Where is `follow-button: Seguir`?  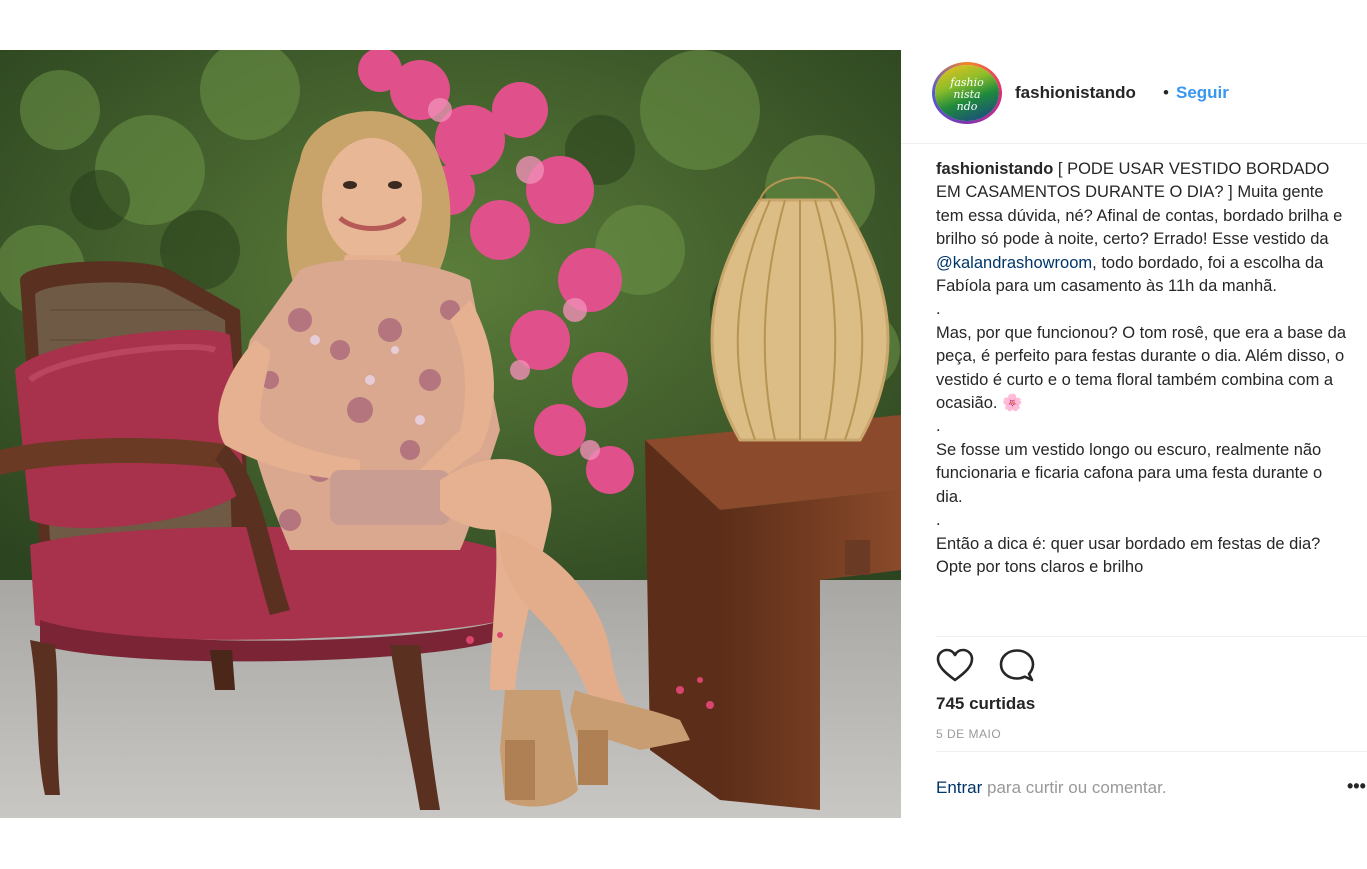
follow-button: Seguir is located at coordinates (1202, 93).